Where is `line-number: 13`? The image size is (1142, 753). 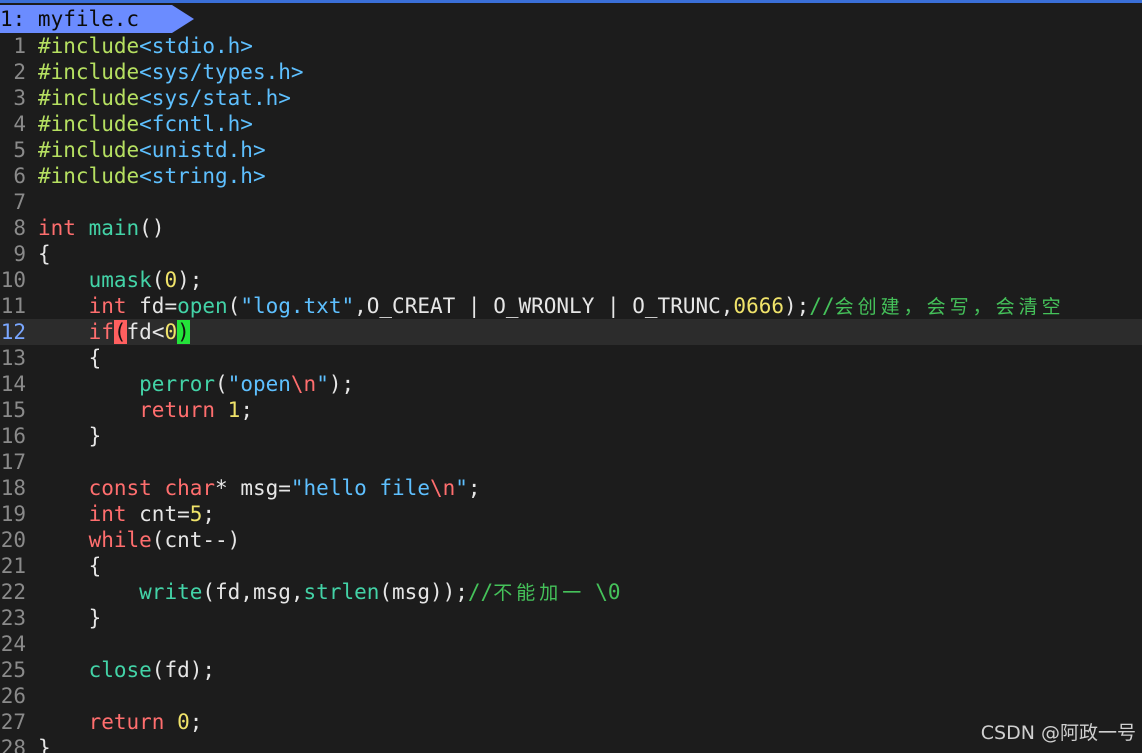
line-number: 13 is located at coordinates (13, 358).